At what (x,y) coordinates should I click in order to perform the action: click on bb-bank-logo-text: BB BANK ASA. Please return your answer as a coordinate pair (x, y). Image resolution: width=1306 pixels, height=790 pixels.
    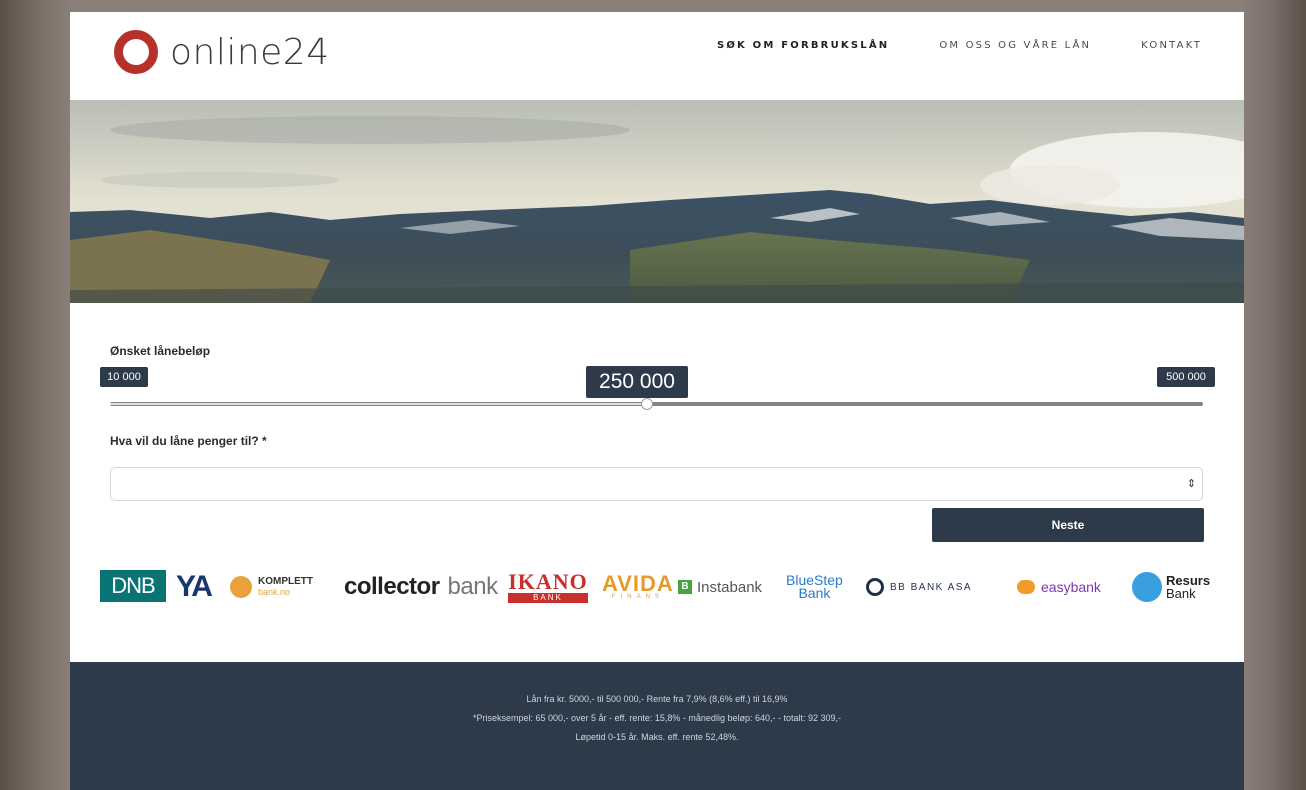
    Looking at the image, I should click on (931, 587).